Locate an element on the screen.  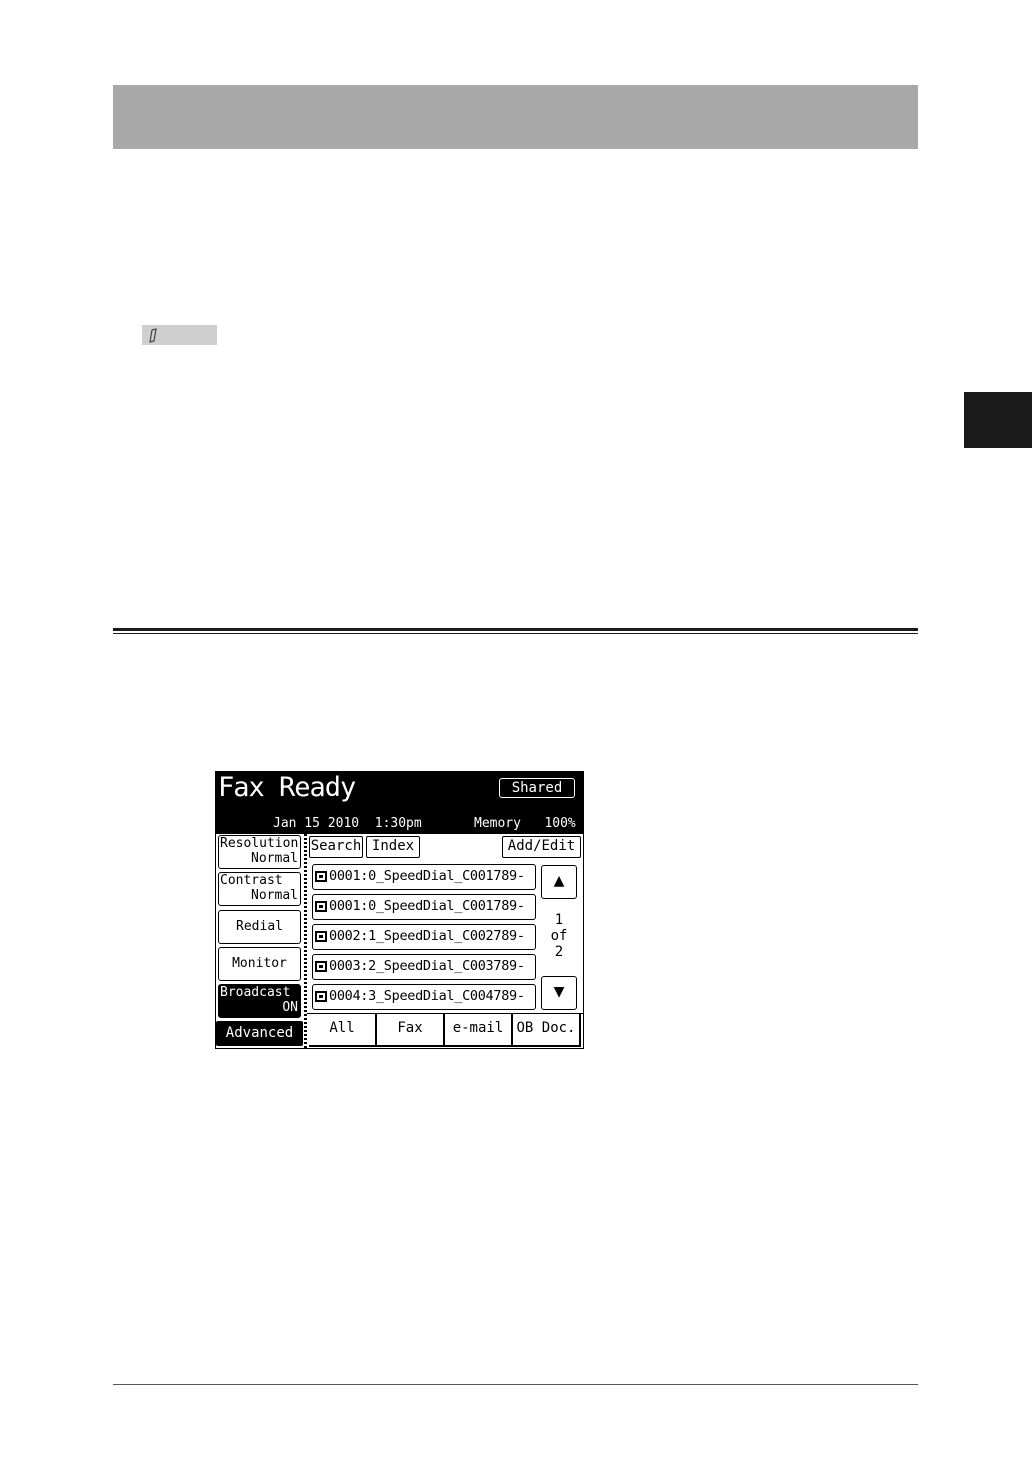
date-time: Jan 15 2010 1:30pm is located at coordinates (347, 824).